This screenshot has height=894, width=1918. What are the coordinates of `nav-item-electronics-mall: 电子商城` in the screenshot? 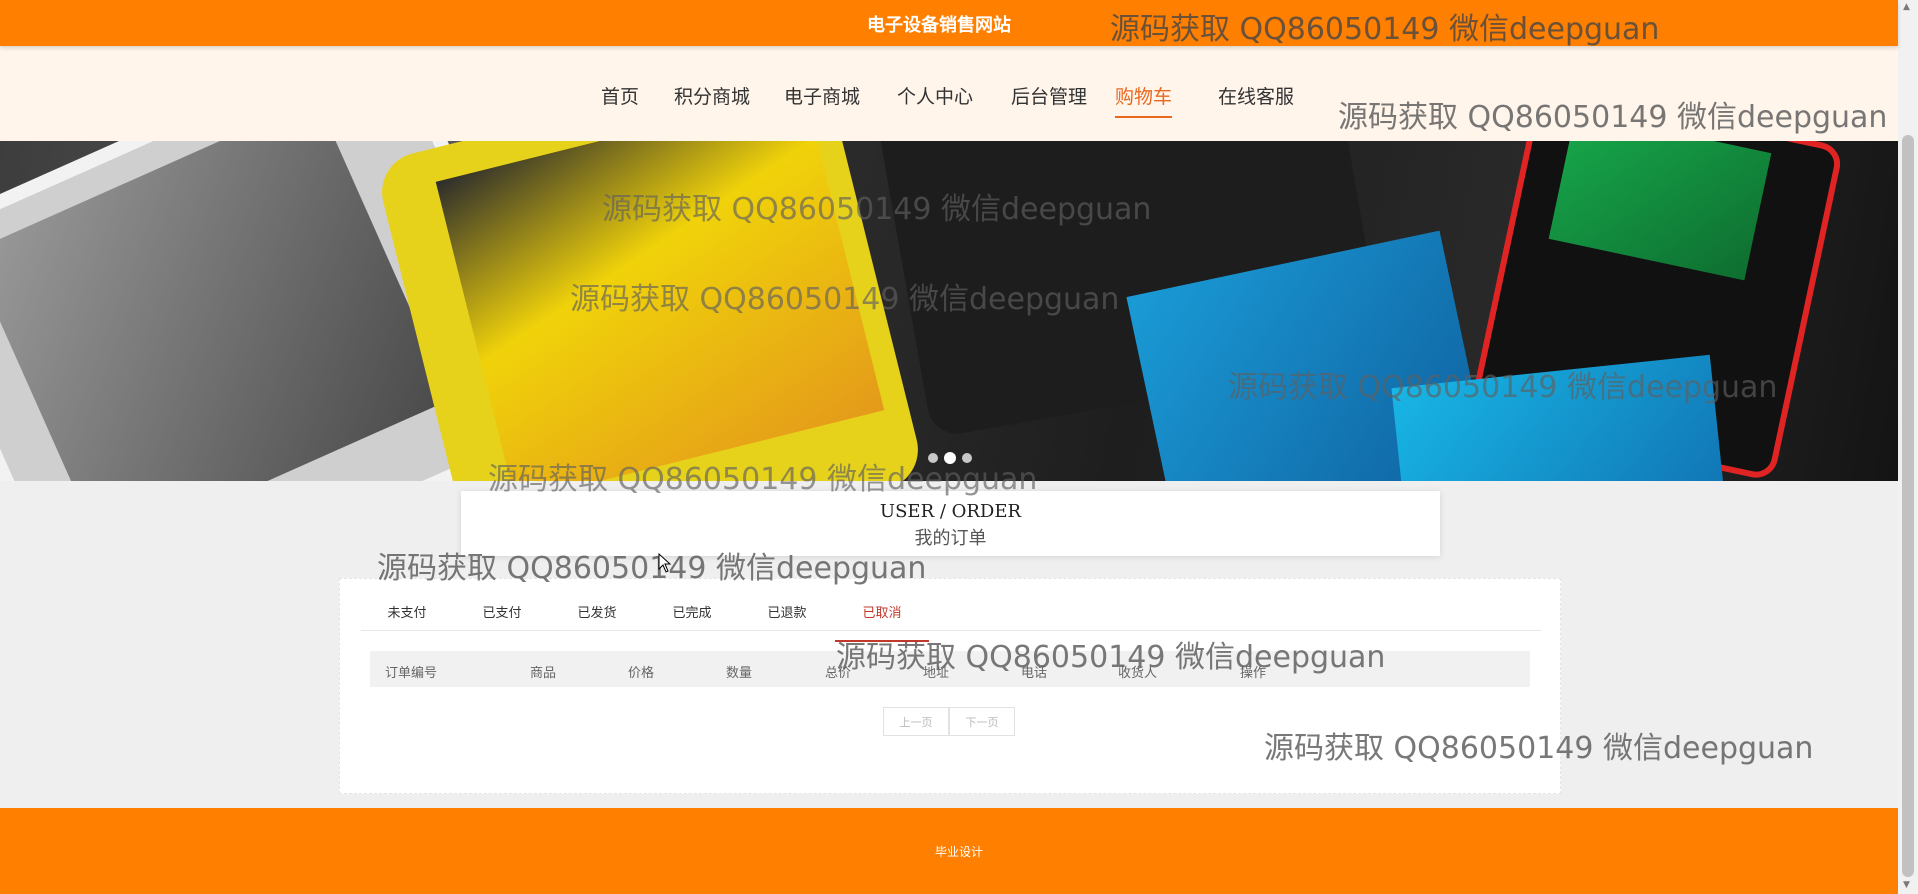 It's located at (822, 99).